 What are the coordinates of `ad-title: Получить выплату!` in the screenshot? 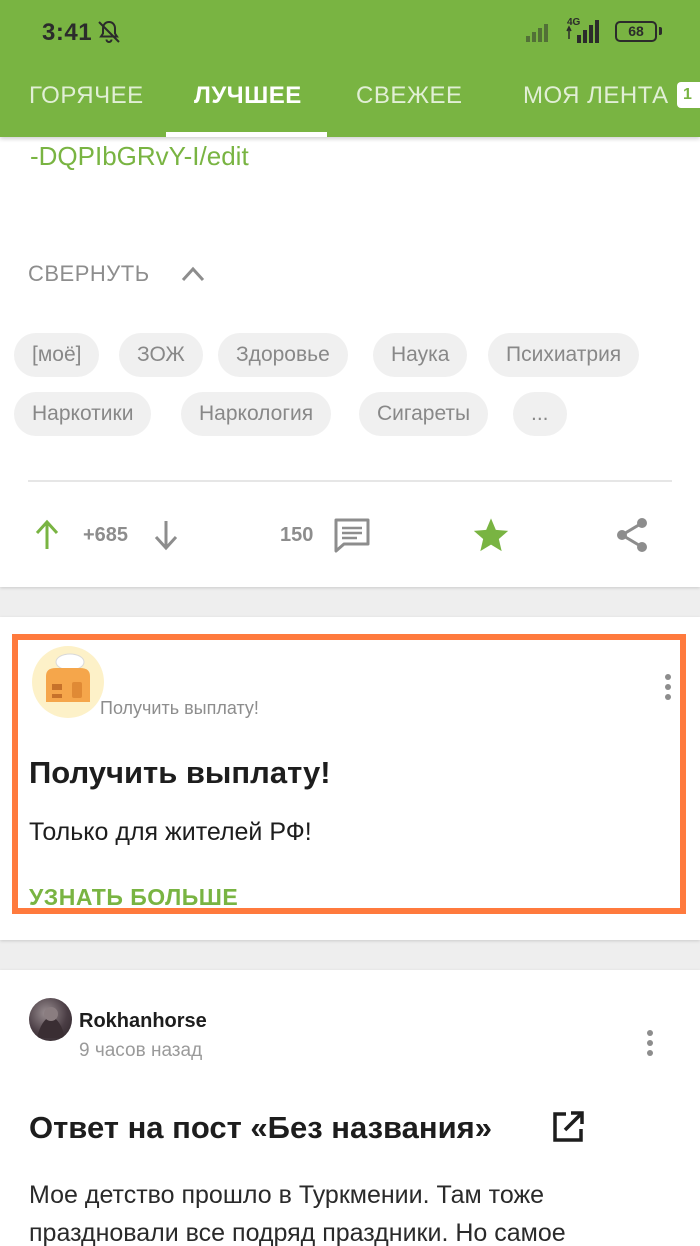 It's located at (180, 772).